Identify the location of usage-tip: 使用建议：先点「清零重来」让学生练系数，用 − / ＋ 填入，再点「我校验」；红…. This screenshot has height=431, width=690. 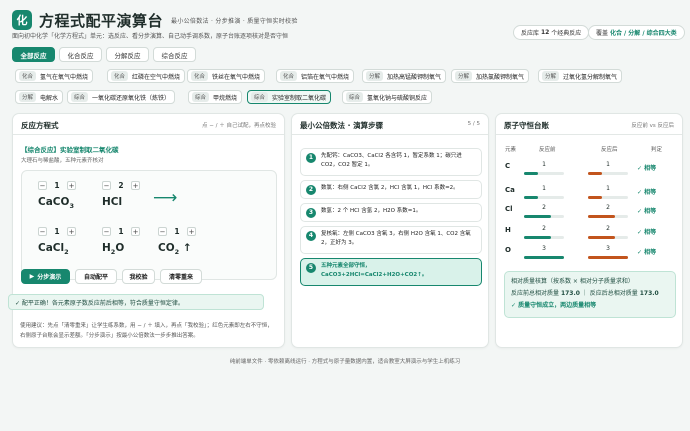
(146, 331).